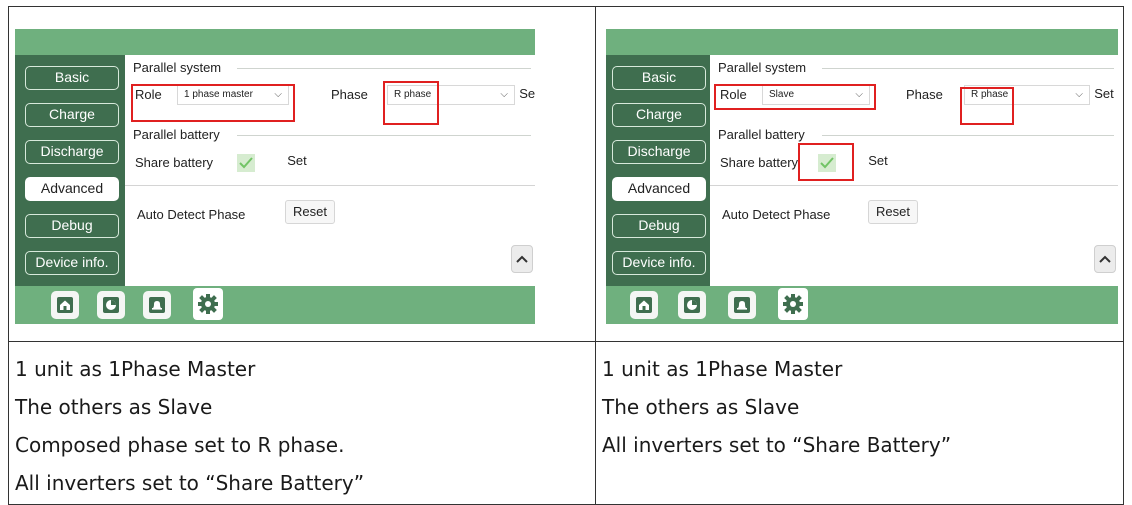 This screenshot has height=505, width=1132. I want to click on caption-line: Composed phase set to R phase., so click(180, 445).